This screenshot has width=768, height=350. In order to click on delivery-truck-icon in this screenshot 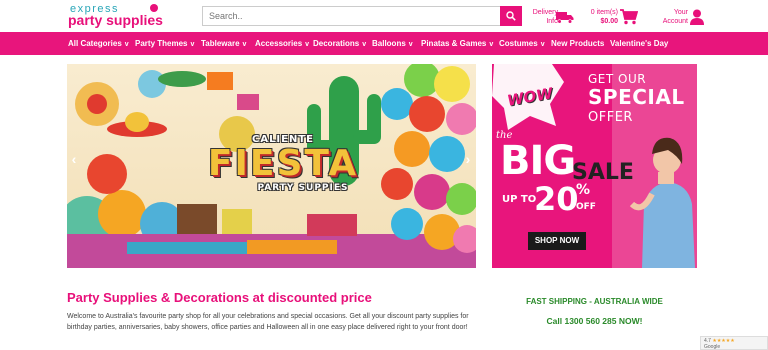, I will do `click(565, 17)`.